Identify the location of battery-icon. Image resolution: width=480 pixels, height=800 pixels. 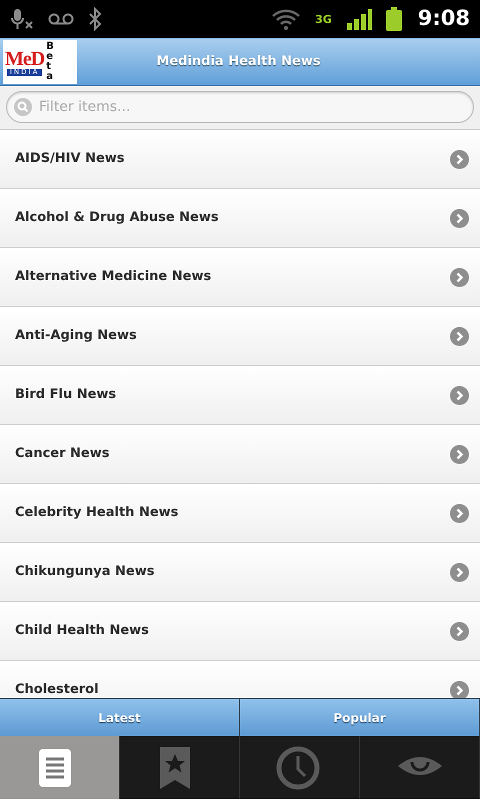
(394, 19).